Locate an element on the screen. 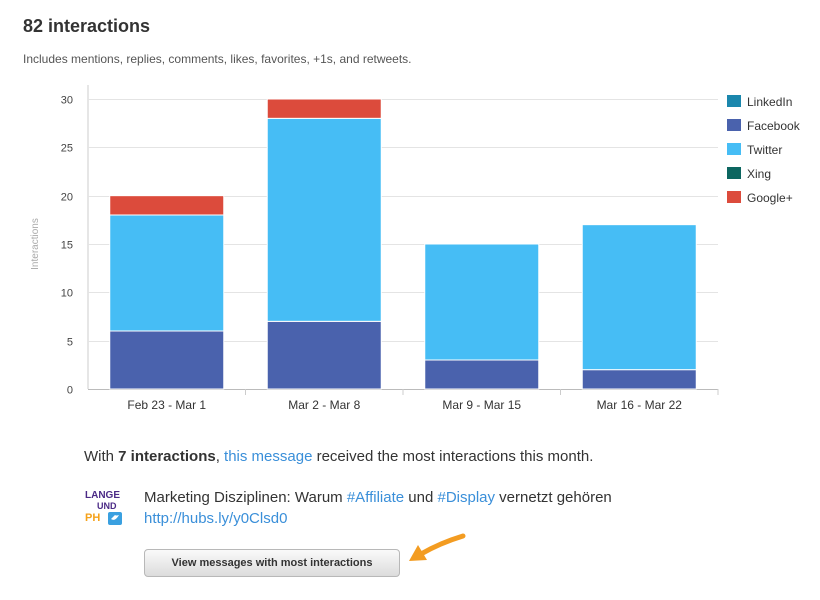 This screenshot has height=600, width=820. hashtag-display-link: #Display is located at coordinates (466, 497).